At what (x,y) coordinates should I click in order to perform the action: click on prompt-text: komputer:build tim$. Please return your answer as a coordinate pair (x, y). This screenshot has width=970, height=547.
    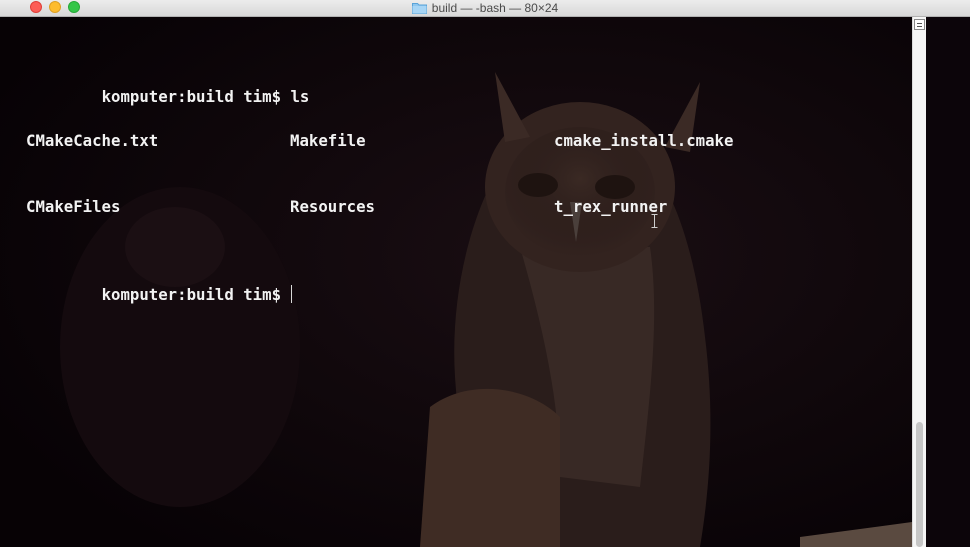
    Looking at the image, I should click on (191, 294).